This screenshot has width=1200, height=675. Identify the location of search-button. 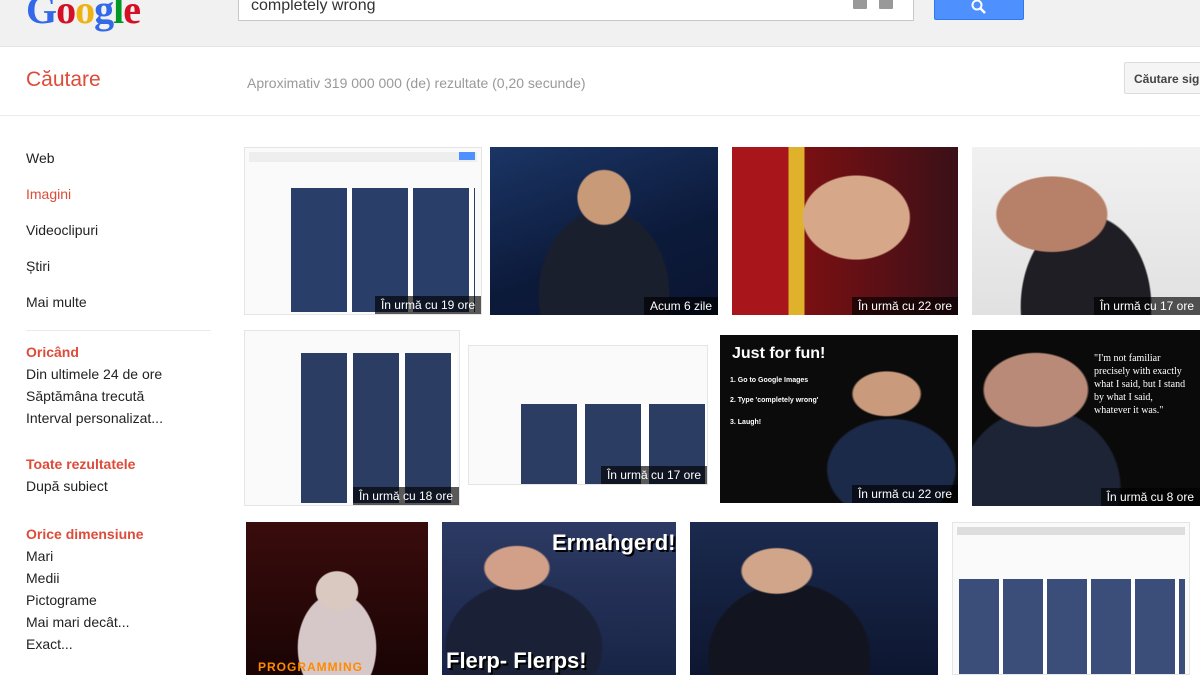
(979, 10).